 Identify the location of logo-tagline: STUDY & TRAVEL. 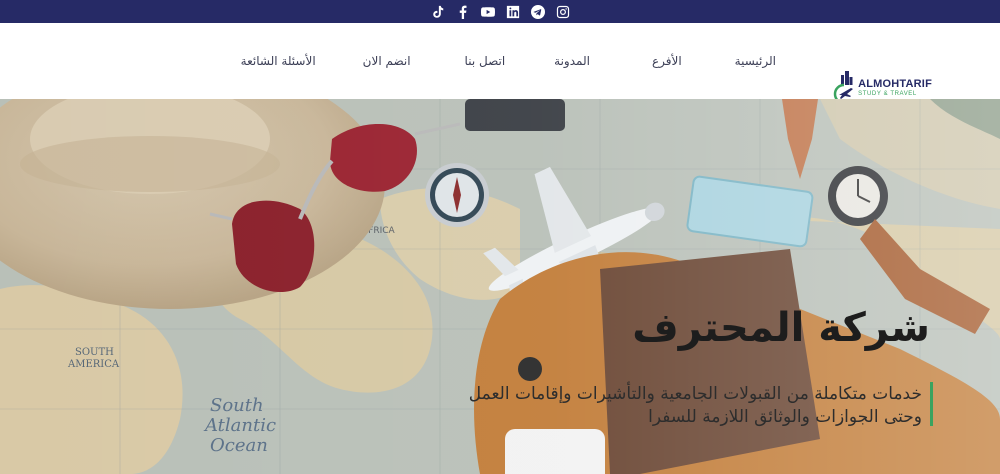
(887, 93).